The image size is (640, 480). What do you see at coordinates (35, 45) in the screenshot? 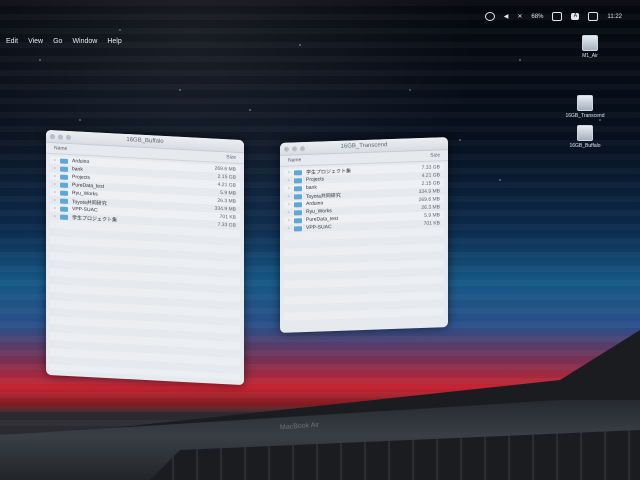
I see `menu-view: View` at bounding box center [35, 45].